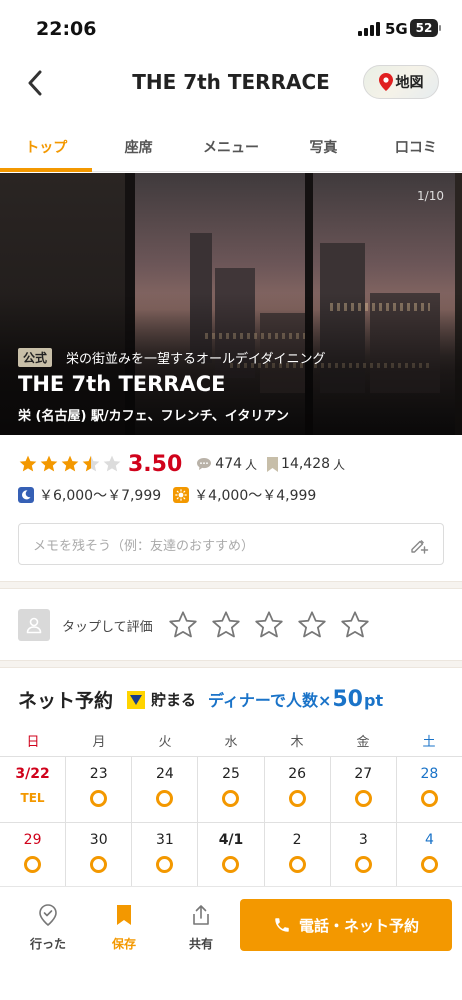 The image size is (462, 1000). What do you see at coordinates (66, 29) in the screenshot?
I see `status-time: 22:06` at bounding box center [66, 29].